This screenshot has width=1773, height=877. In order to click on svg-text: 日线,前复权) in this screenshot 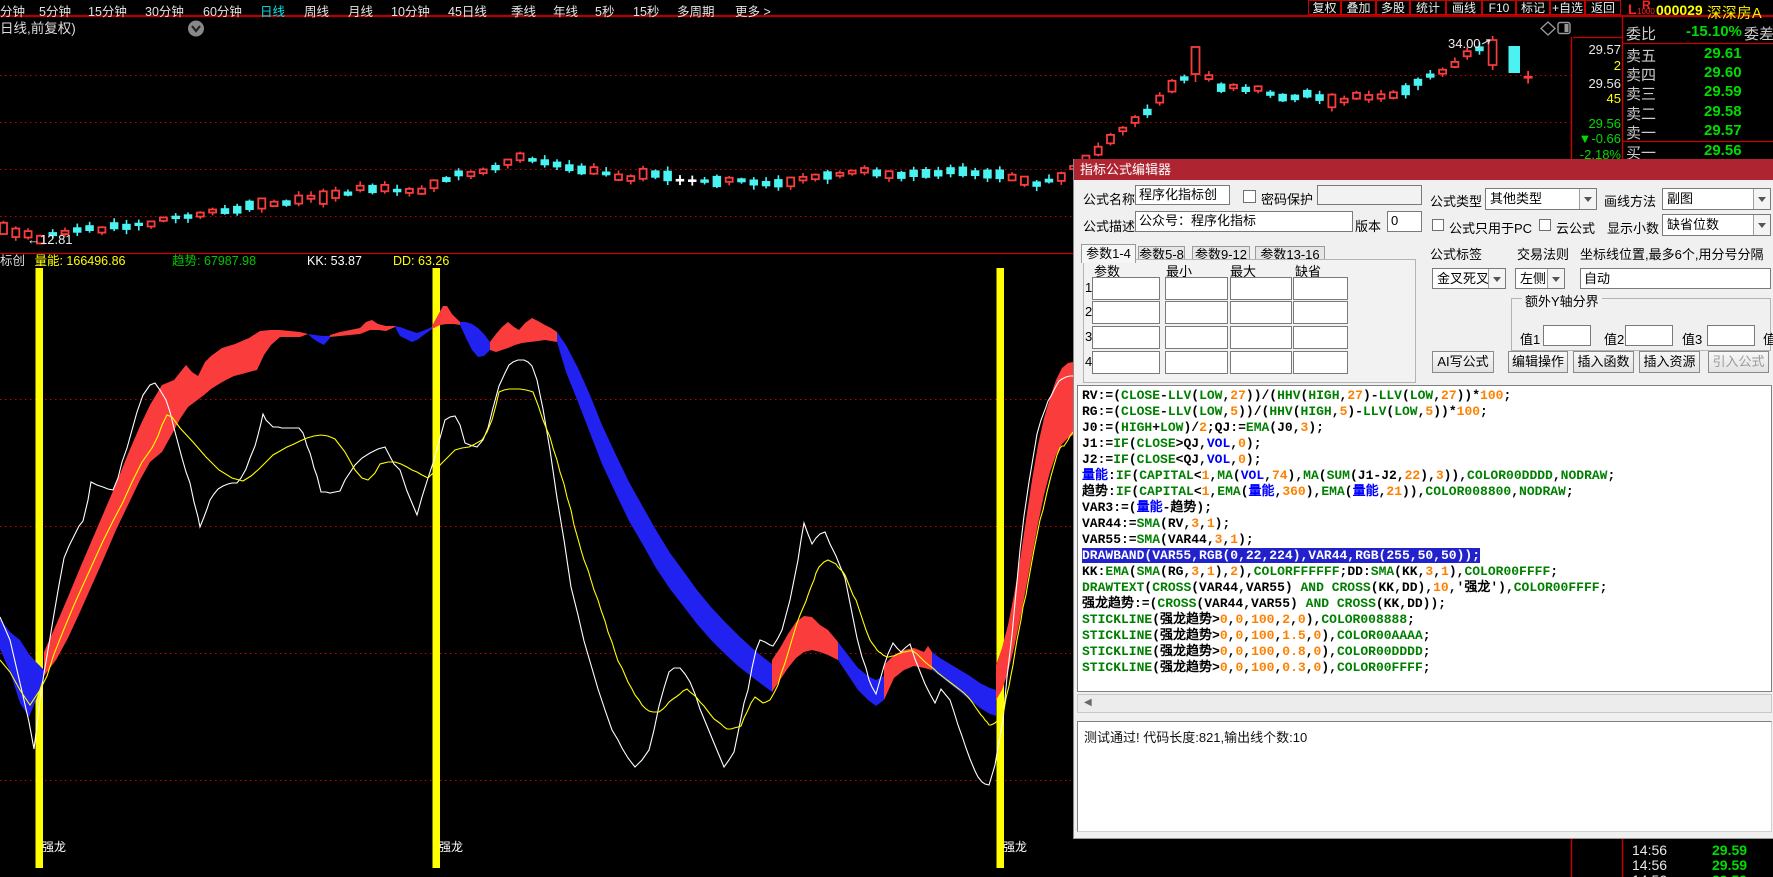, I will do `click(38, 28)`.